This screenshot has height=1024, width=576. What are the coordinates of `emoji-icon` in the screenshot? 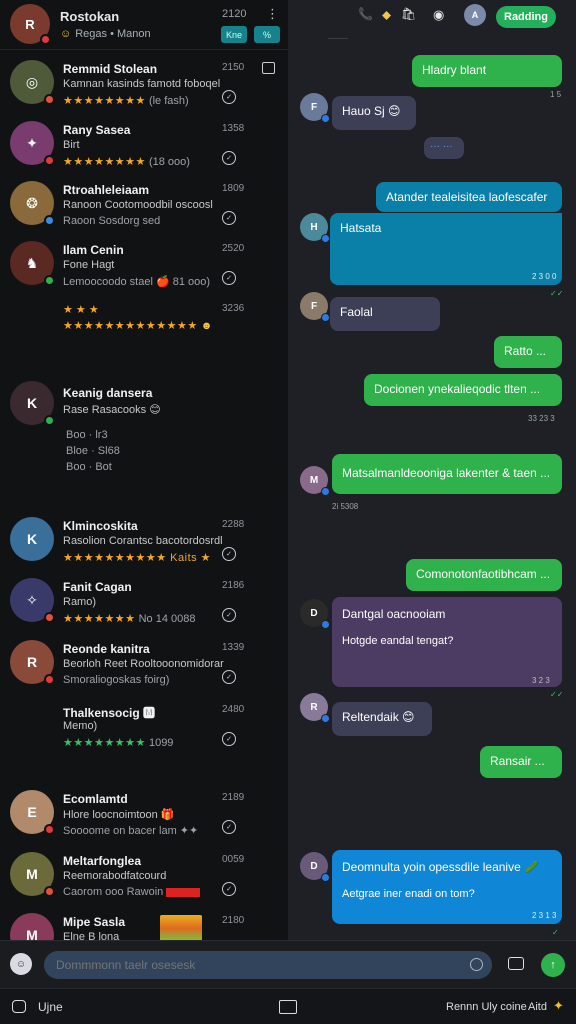 It's located at (476, 964).